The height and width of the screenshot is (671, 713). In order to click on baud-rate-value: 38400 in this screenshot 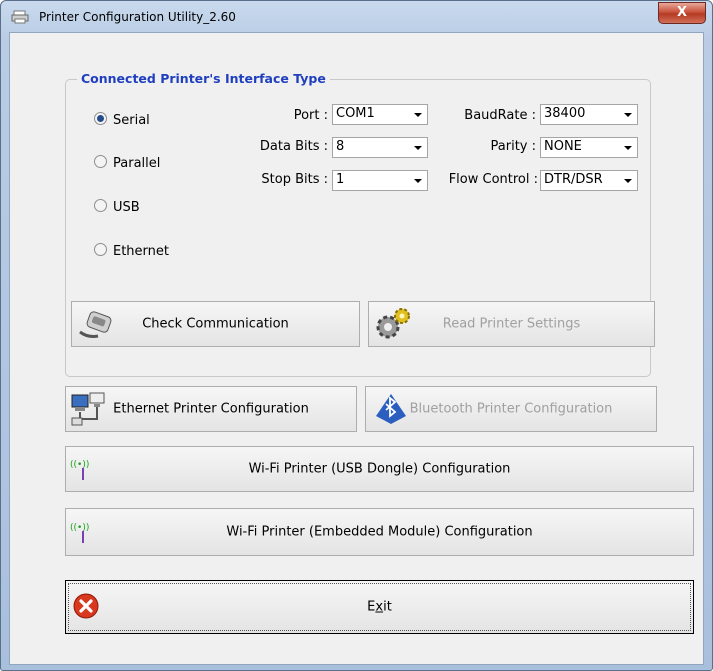, I will do `click(565, 113)`.